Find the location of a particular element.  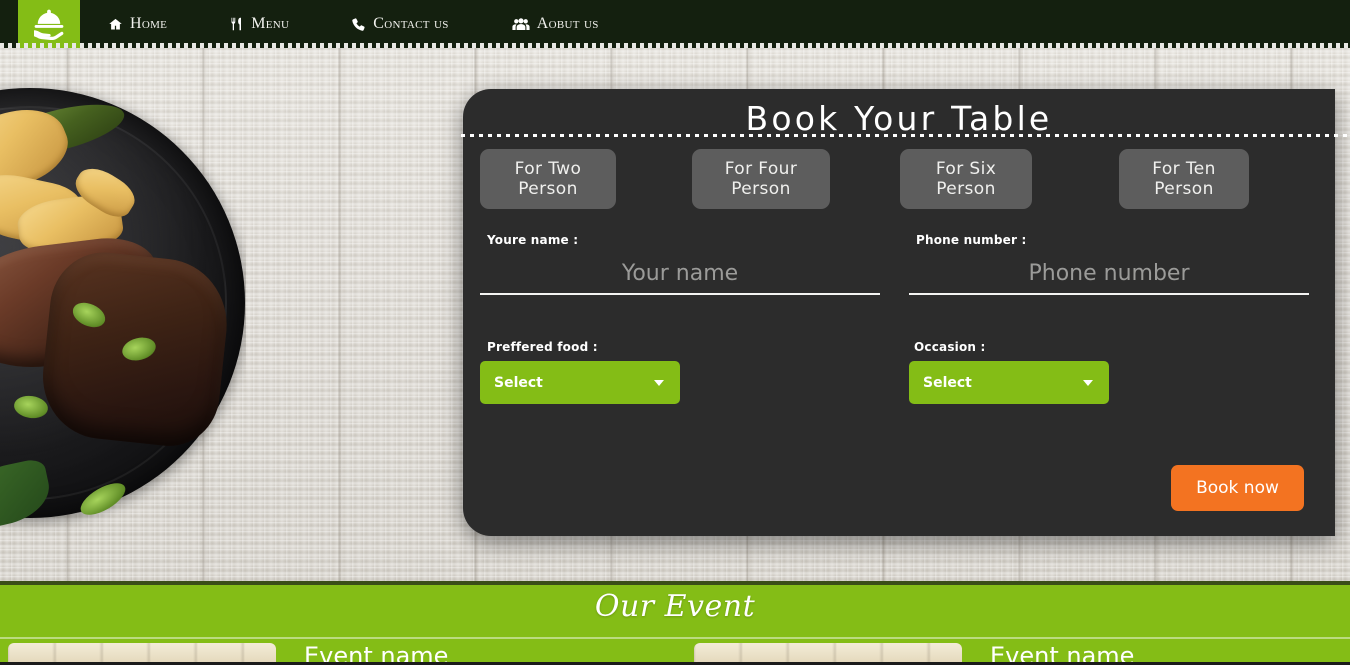

phone-icon is located at coordinates (358, 24).